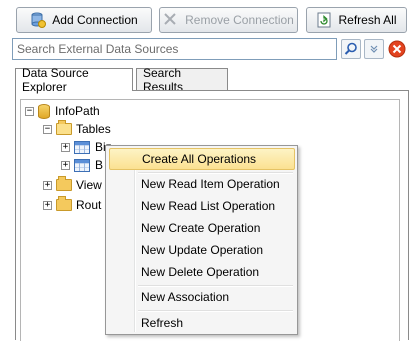 This screenshot has width=417, height=343. I want to click on tab-label: Data Source Explorer, so click(55, 80).